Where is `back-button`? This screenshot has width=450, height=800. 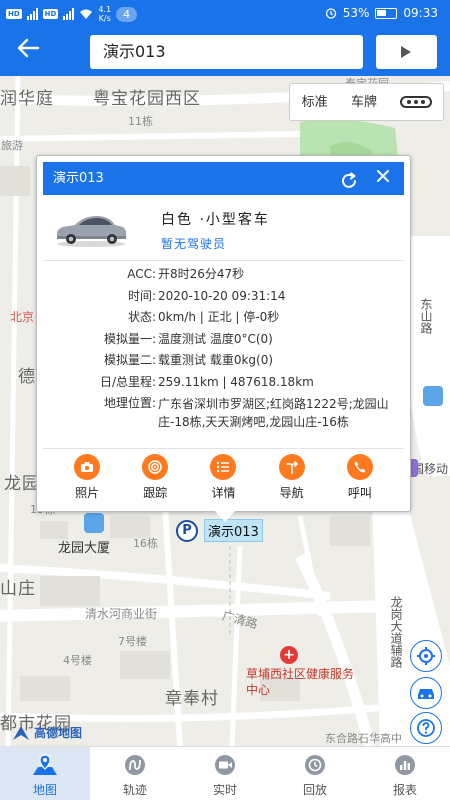 back-button is located at coordinates (36, 53).